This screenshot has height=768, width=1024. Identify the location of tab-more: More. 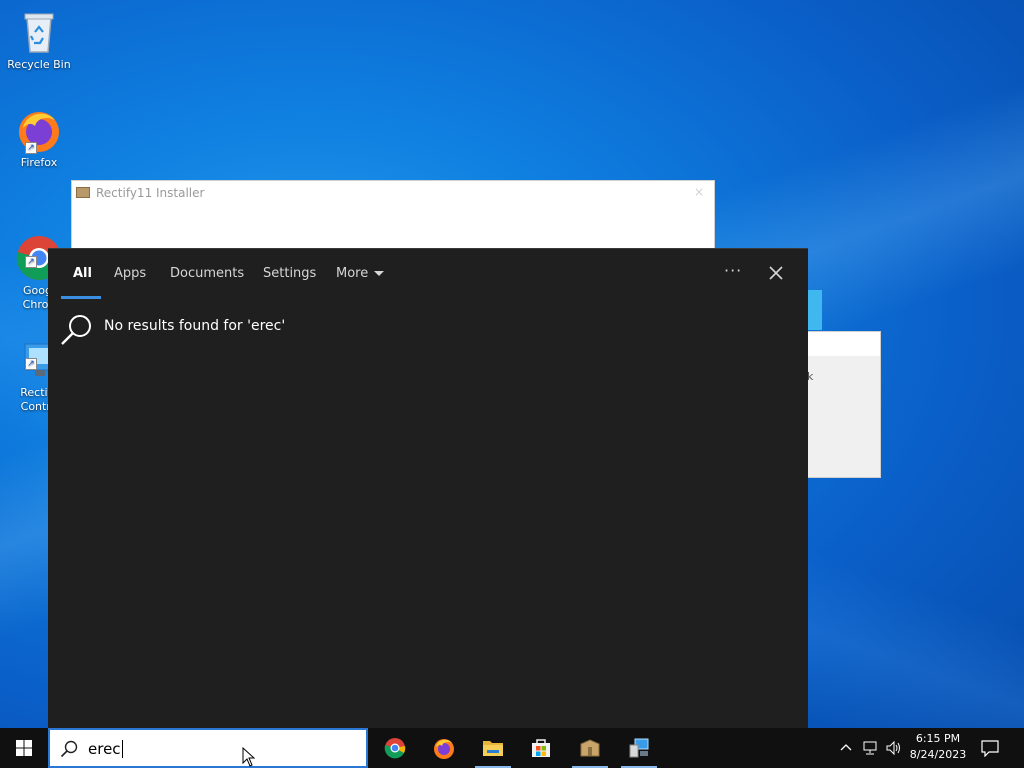
(360, 273).